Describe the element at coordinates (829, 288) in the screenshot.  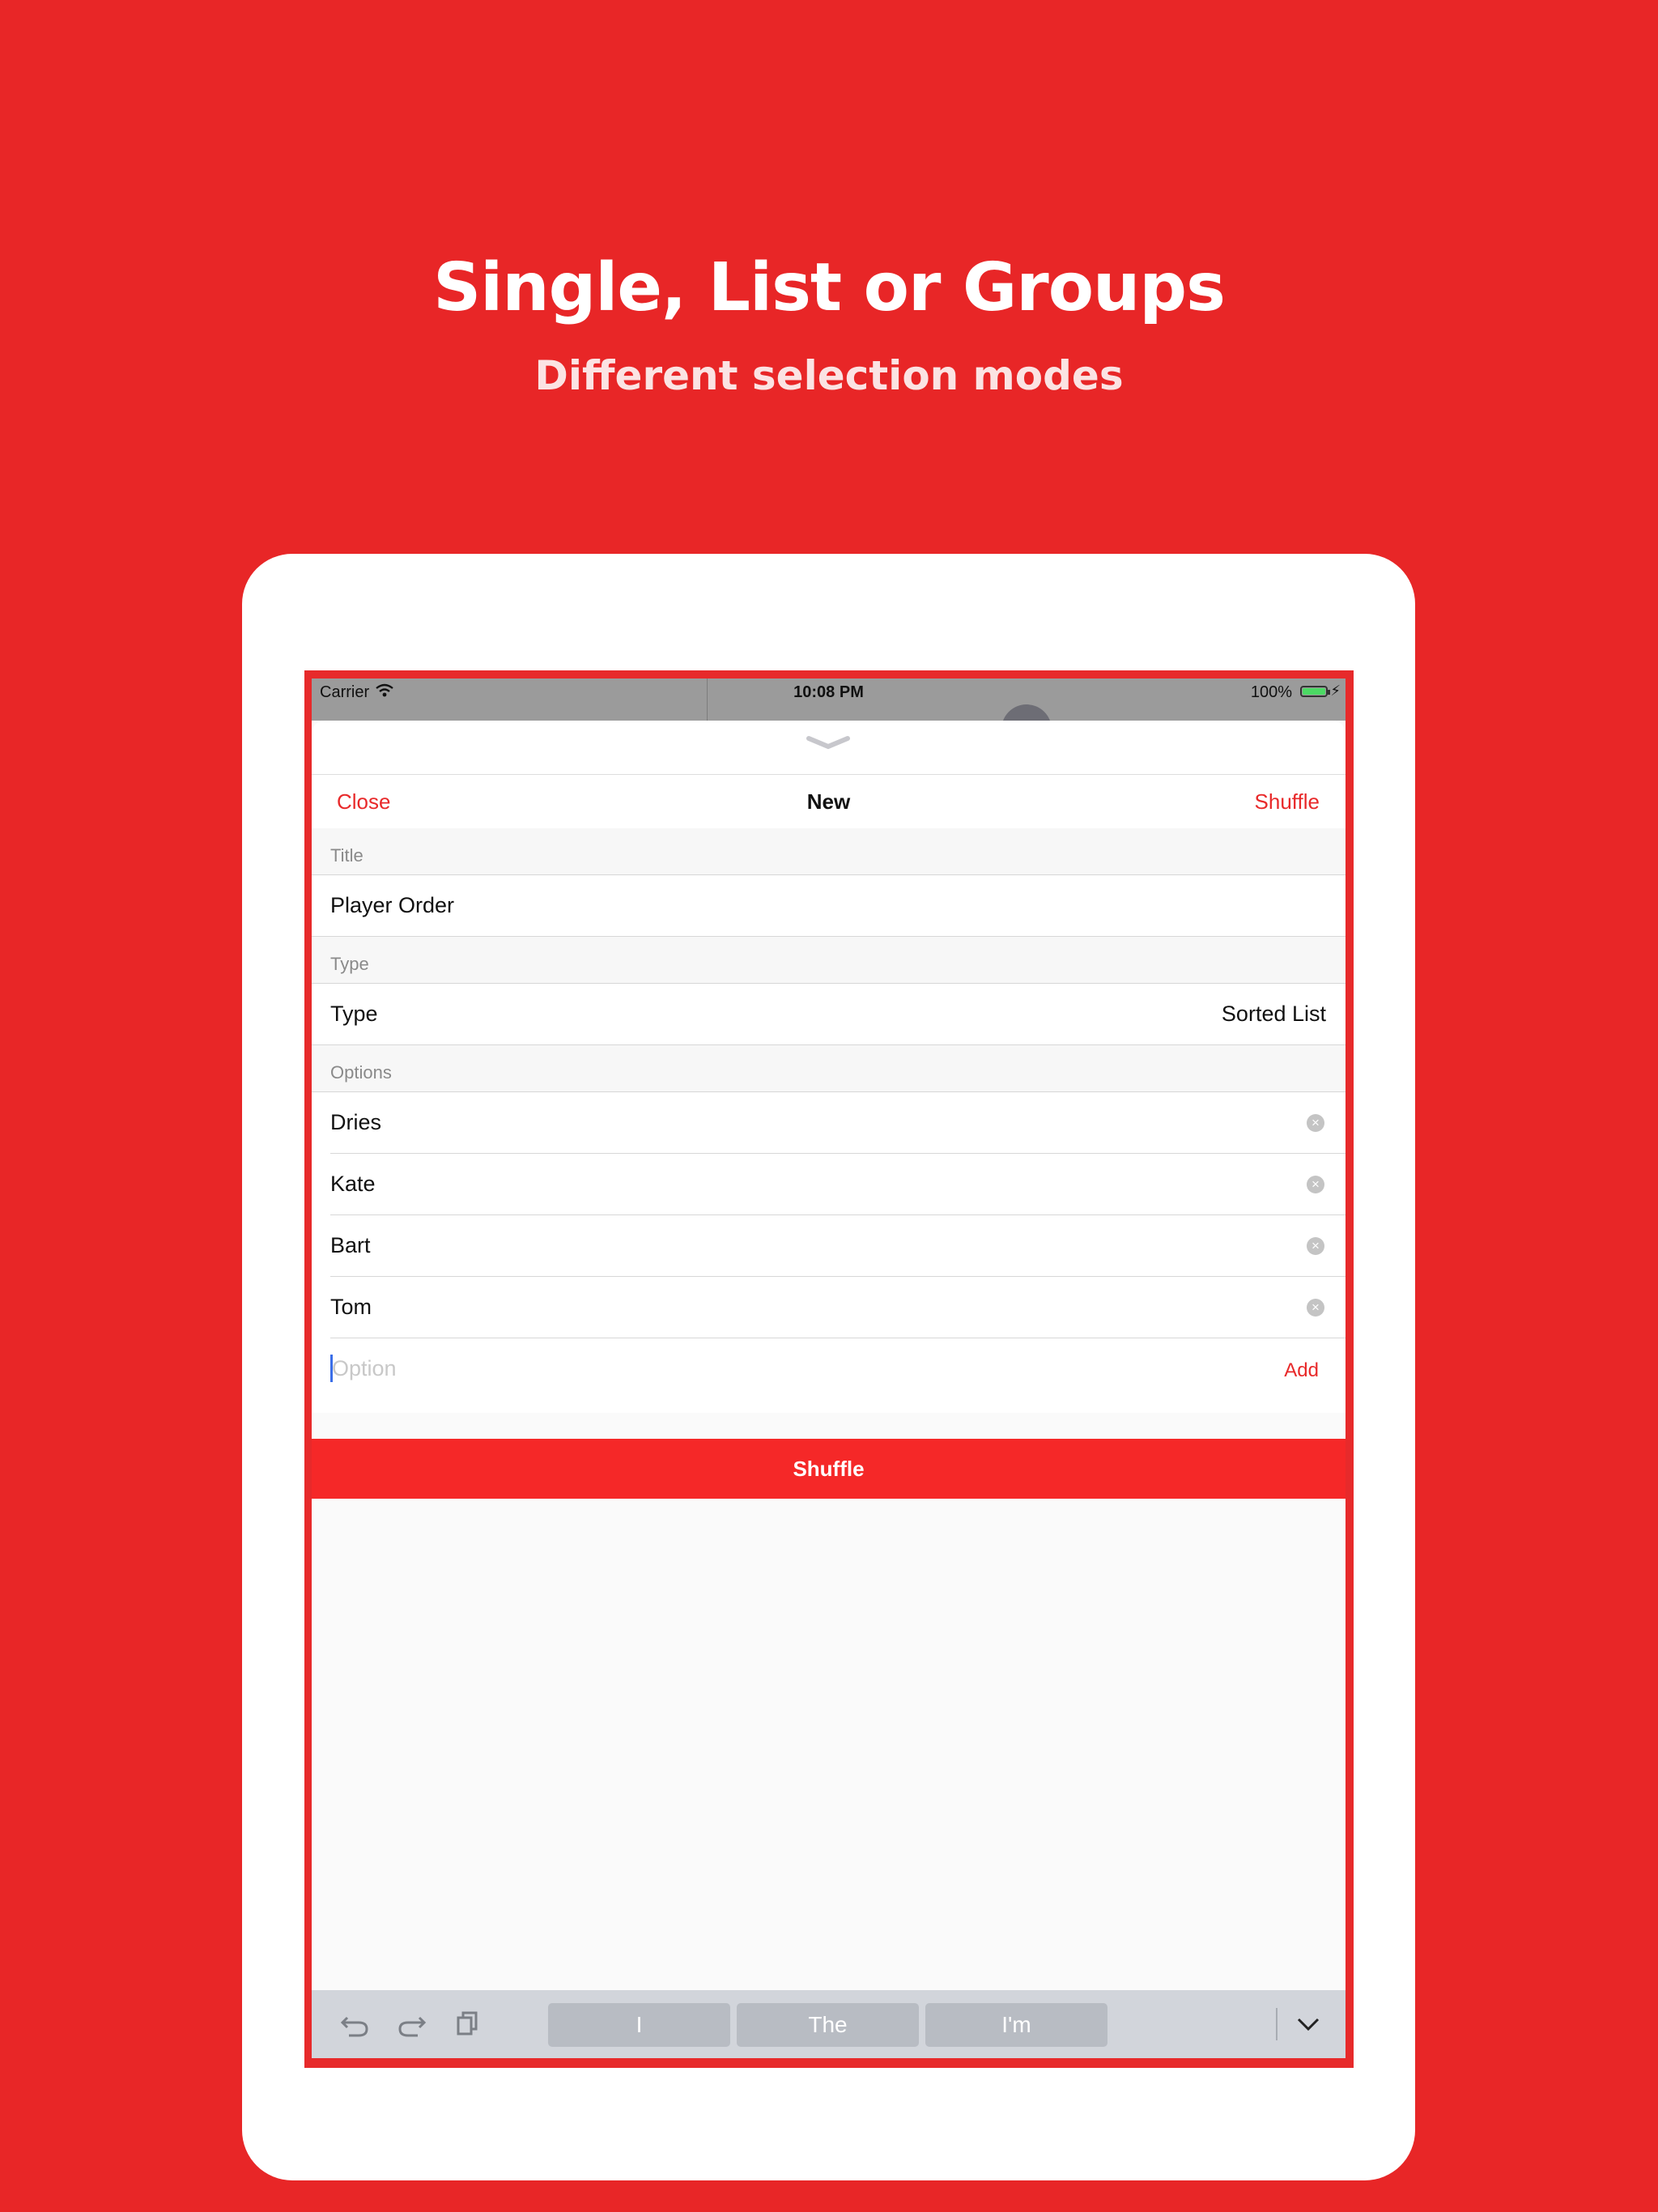
I see `promo-headline: Single, List or Groups` at that location.